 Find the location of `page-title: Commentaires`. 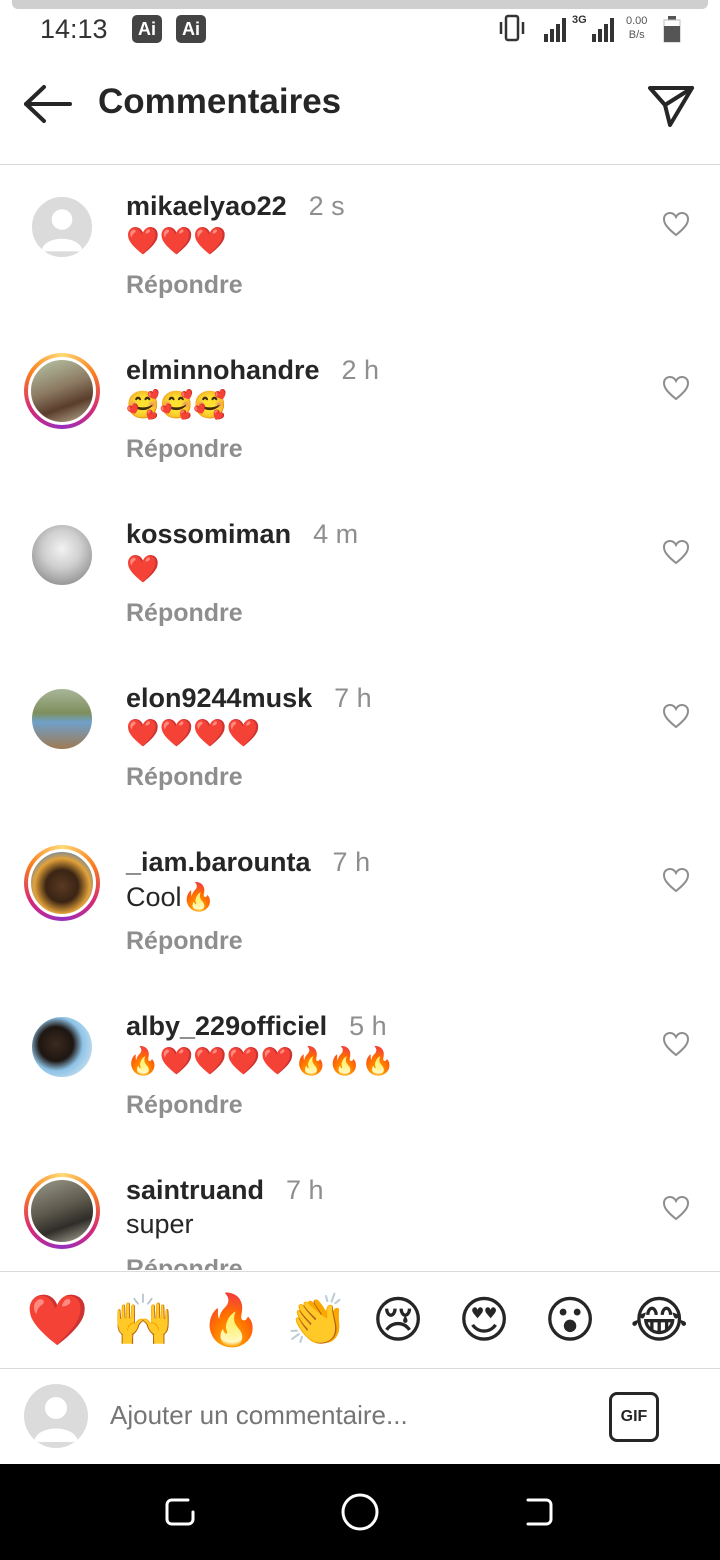

page-title: Commentaires is located at coordinates (220, 101).